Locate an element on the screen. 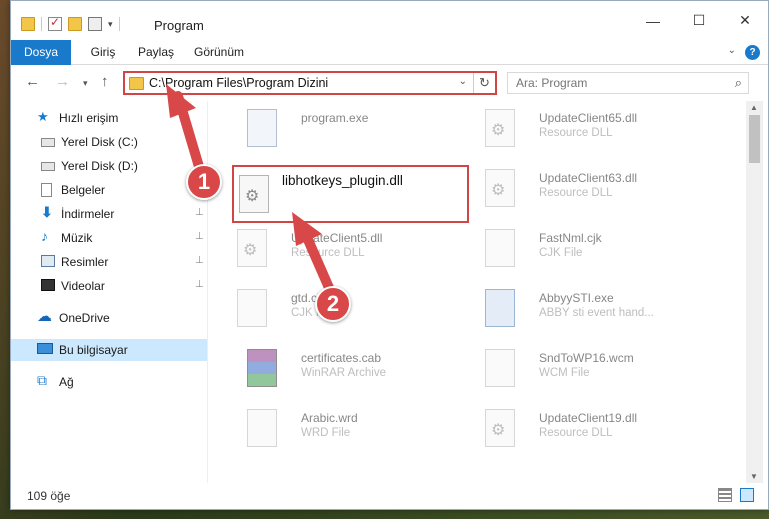 The height and width of the screenshot is (519, 769). up-arrow-icon: ↑ is located at coordinates (105, 81).